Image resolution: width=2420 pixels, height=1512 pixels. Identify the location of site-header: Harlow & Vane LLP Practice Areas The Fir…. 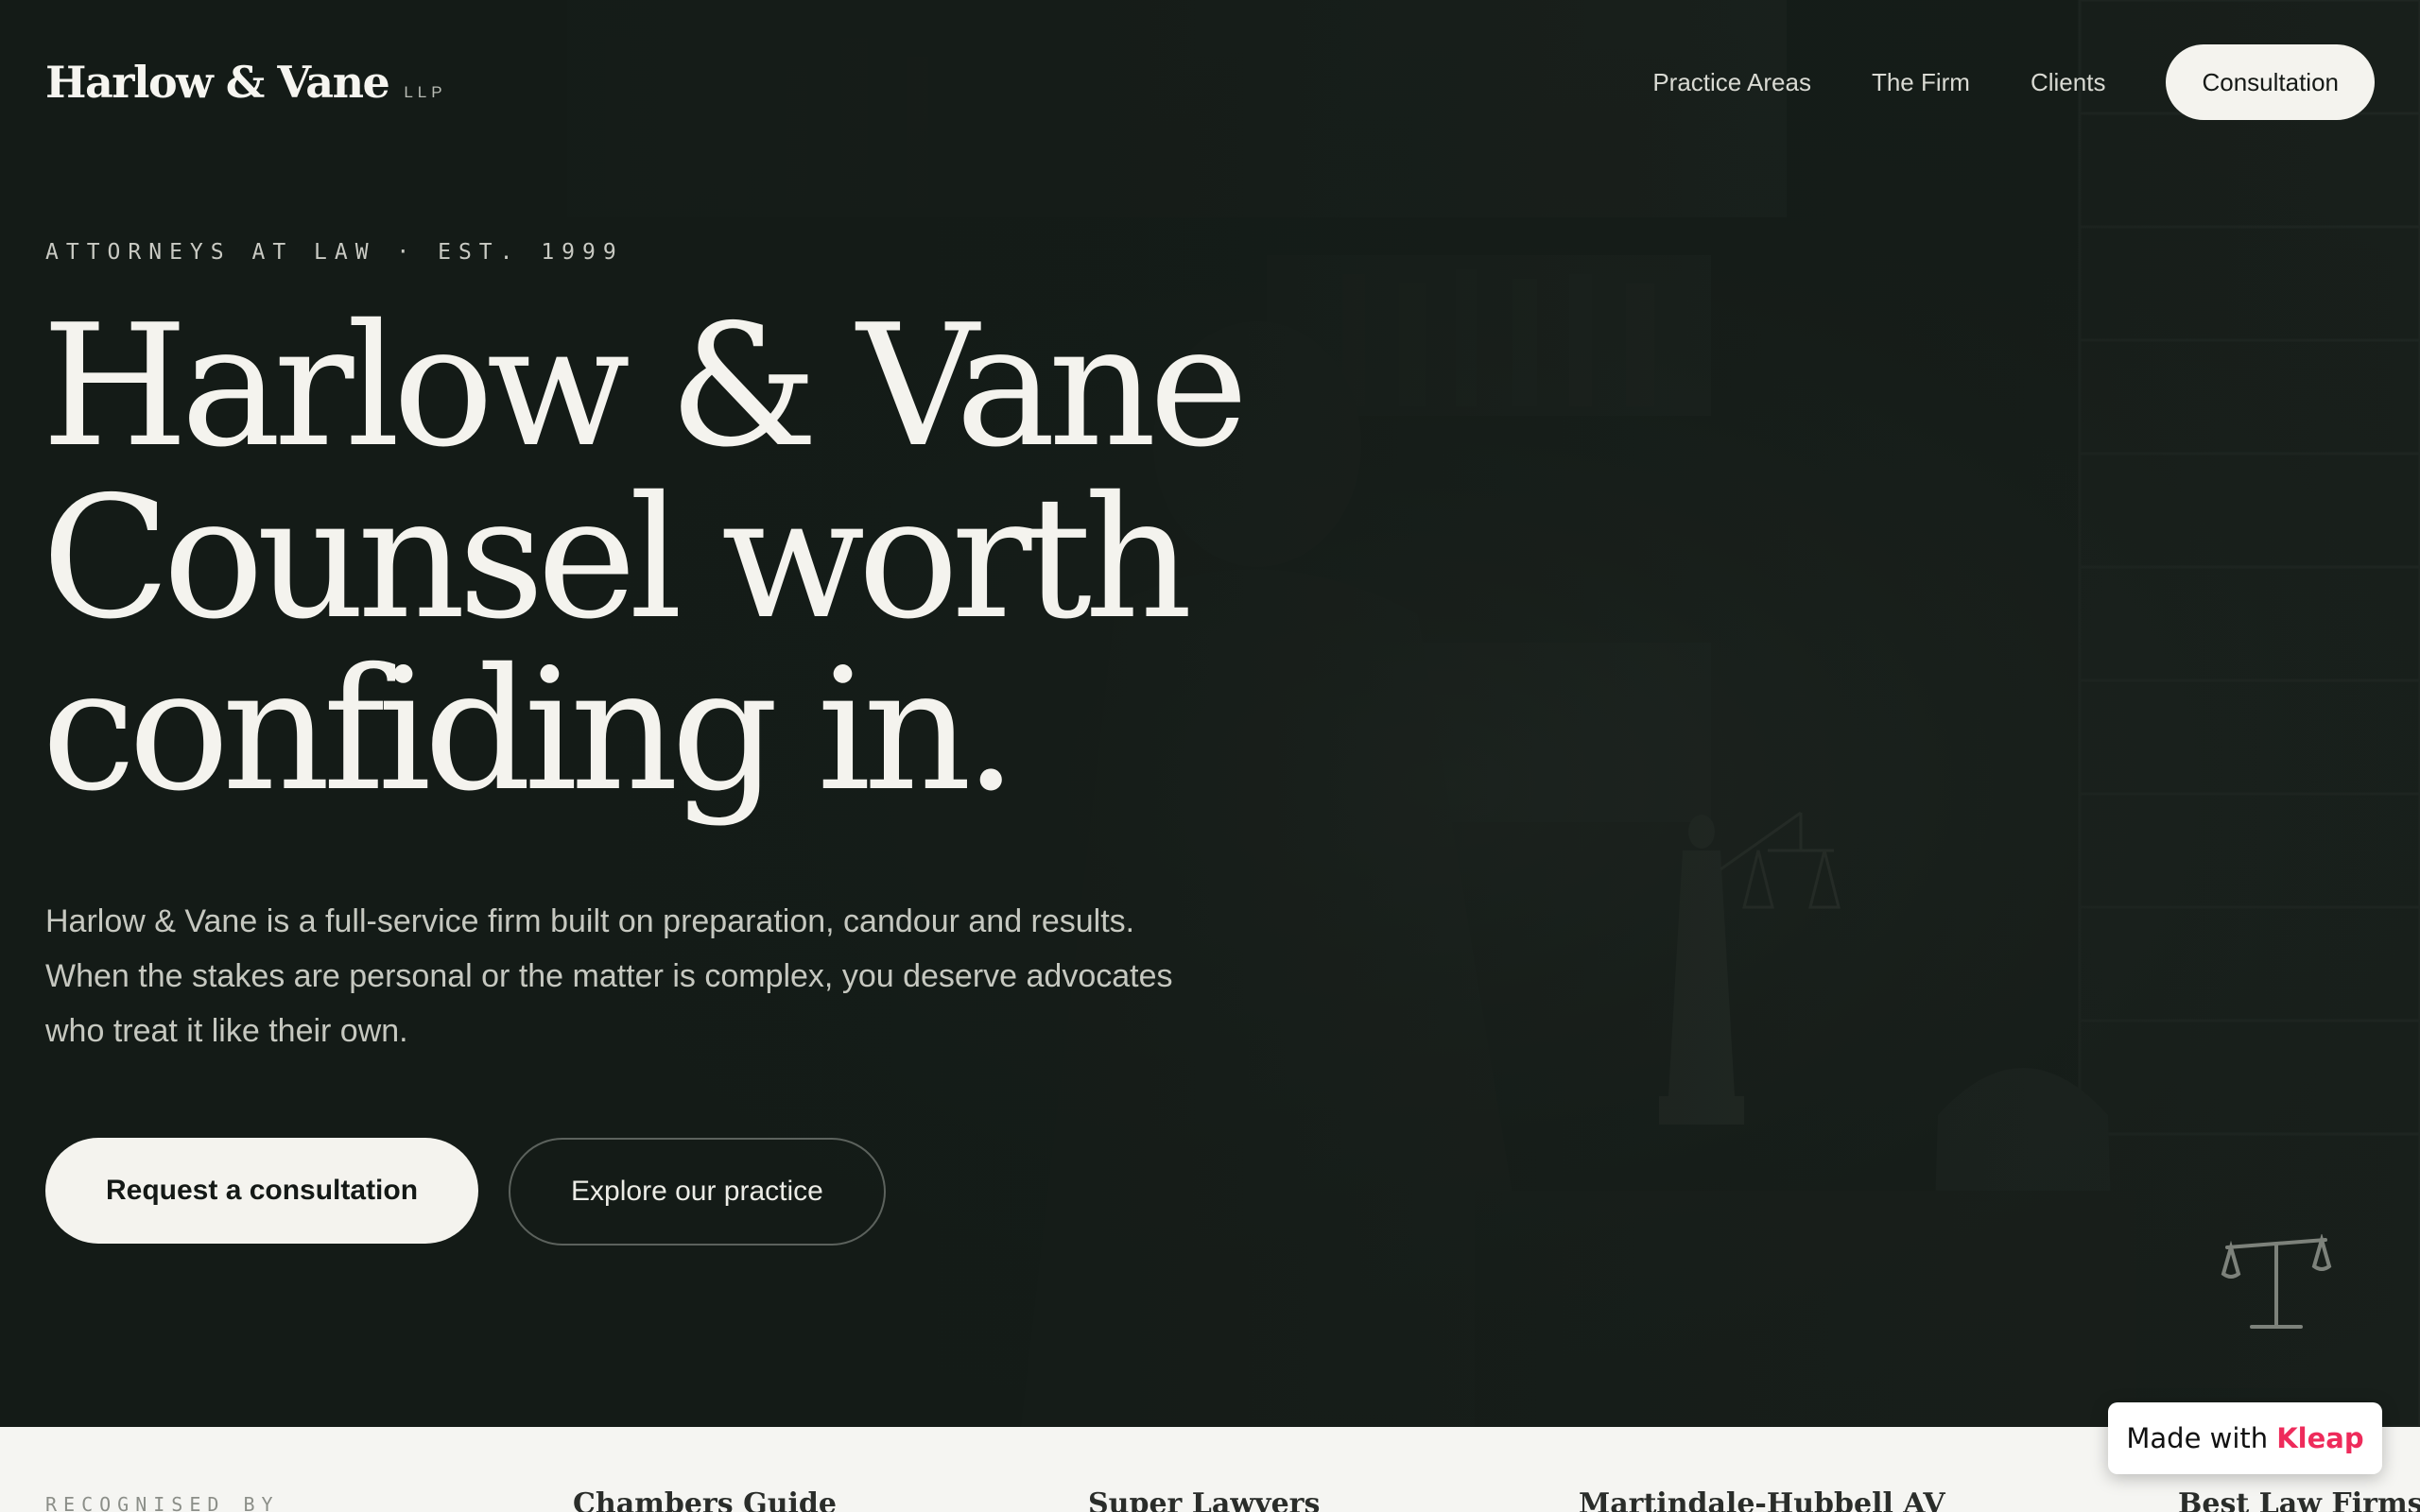
(1210, 82).